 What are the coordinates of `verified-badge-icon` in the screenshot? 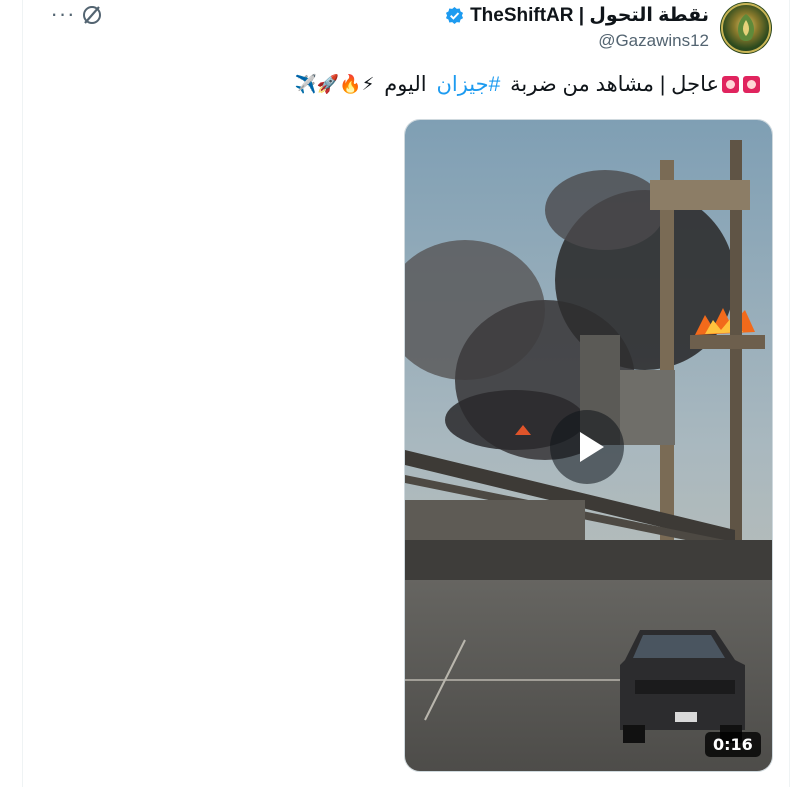 It's located at (454, 15).